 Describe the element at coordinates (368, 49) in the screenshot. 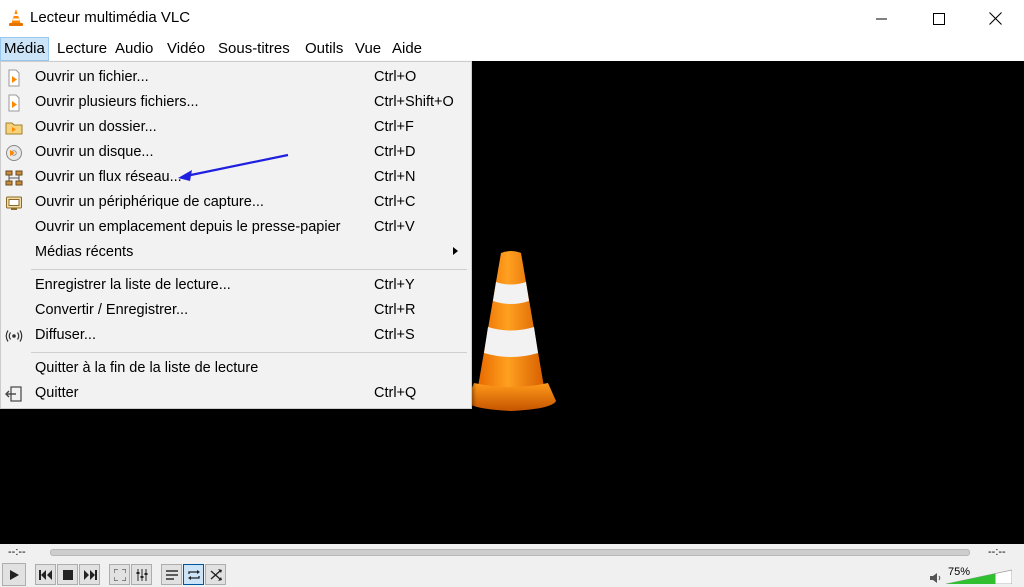

I see `menu-vue: Vue` at that location.